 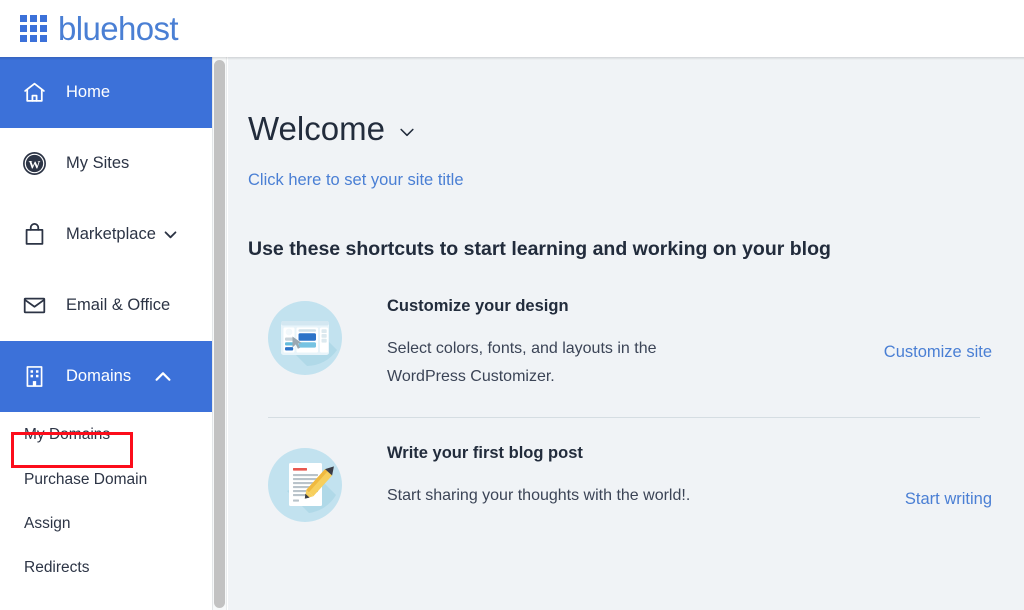 What do you see at coordinates (111, 234) in the screenshot?
I see `sidebar-item-label: Marketplace` at bounding box center [111, 234].